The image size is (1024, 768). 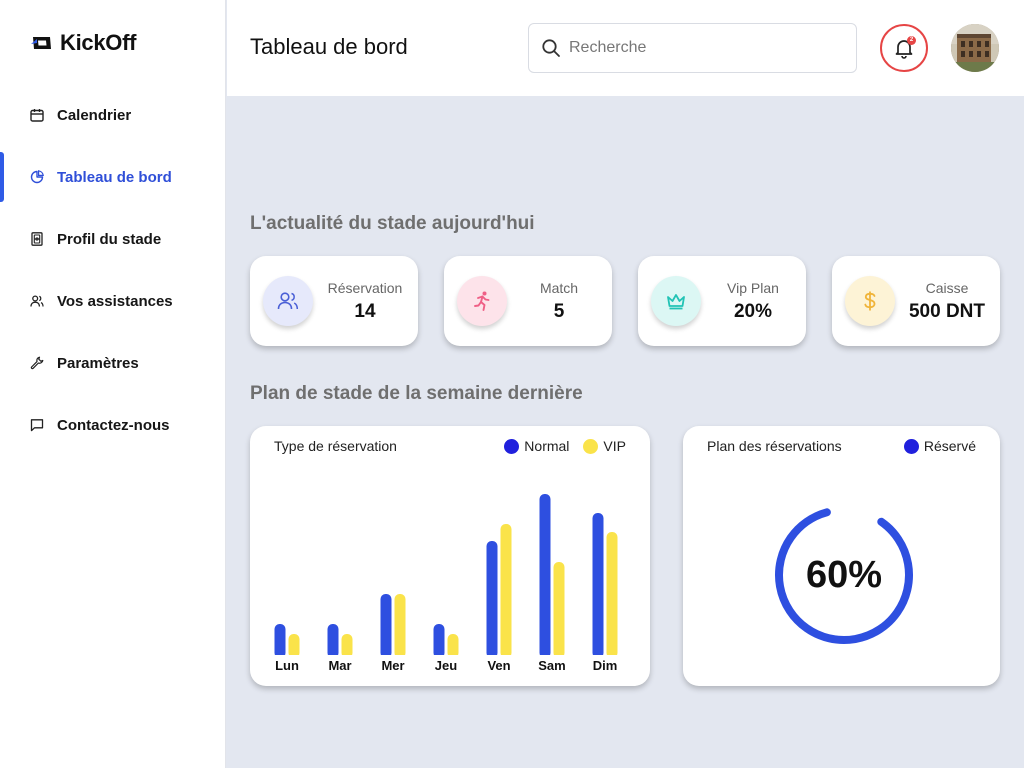 I want to click on notification-badge: 2, so click(x=911, y=40).